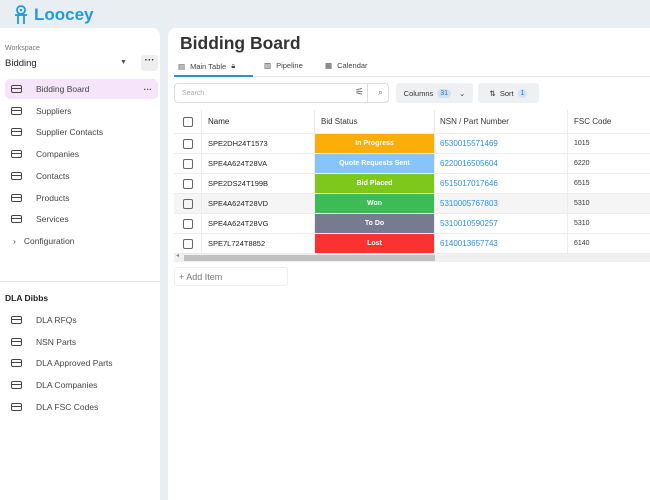  Describe the element at coordinates (346, 65) in the screenshot. I see `tab-calendar: ▦ Calendar` at that location.